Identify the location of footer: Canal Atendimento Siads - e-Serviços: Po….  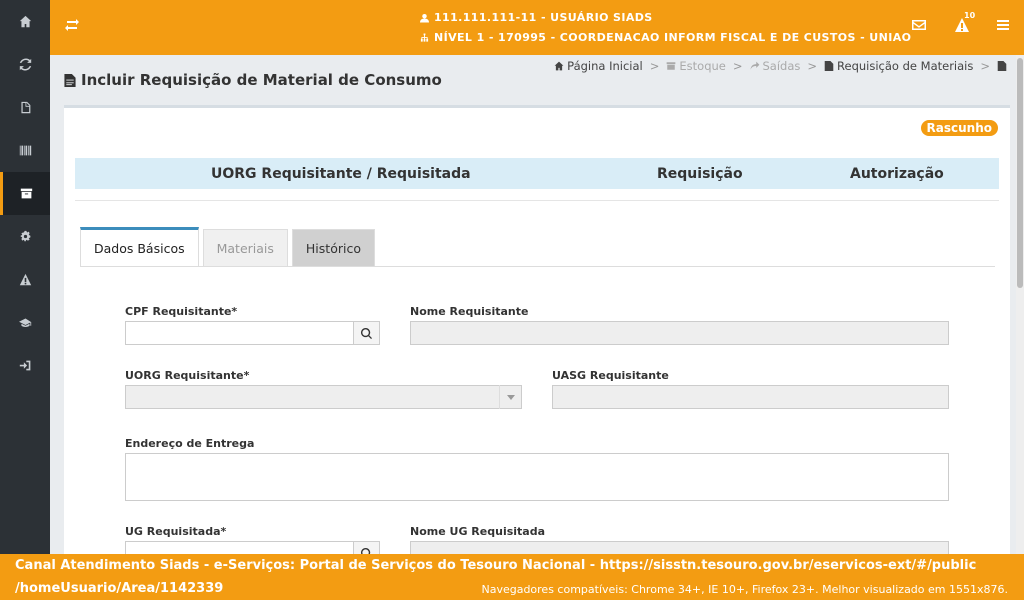
(512, 577).